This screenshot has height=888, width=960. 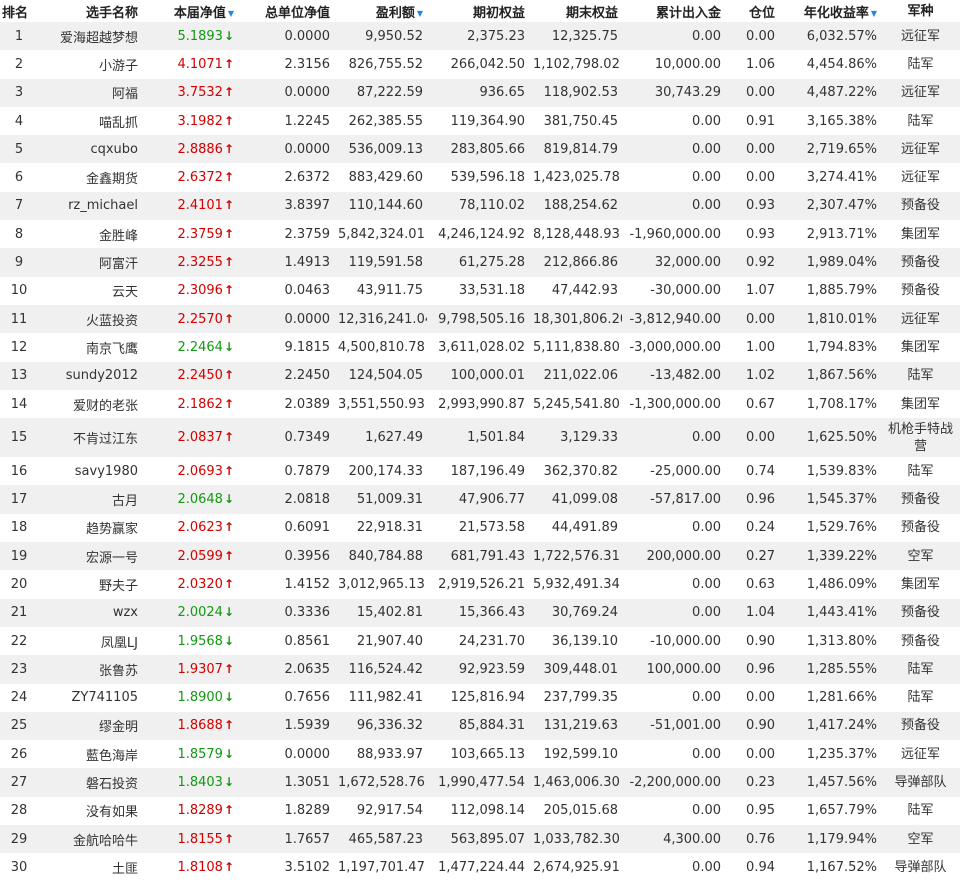 I want to click on net-flow-cell: -1,300,000.00, so click(x=675, y=404).